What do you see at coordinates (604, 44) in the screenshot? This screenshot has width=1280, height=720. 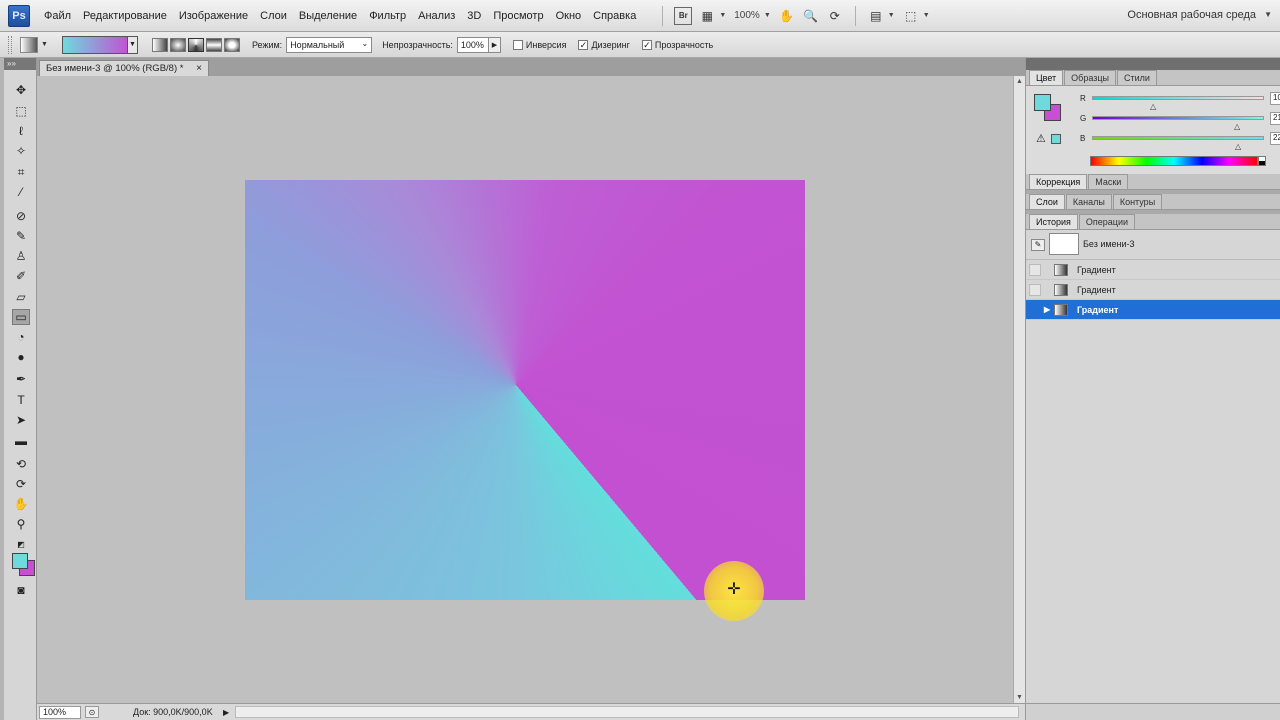 I see `dither-checkbox: ✓ Дизеринг` at bounding box center [604, 44].